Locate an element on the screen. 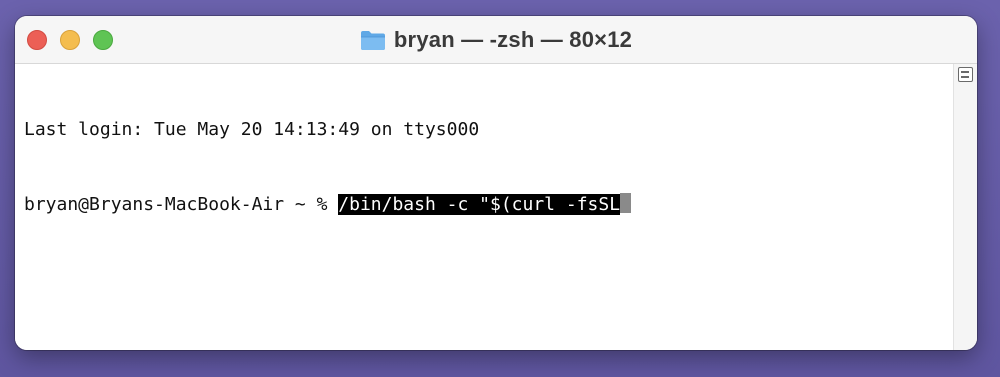  folder-icon is located at coordinates (372, 40).